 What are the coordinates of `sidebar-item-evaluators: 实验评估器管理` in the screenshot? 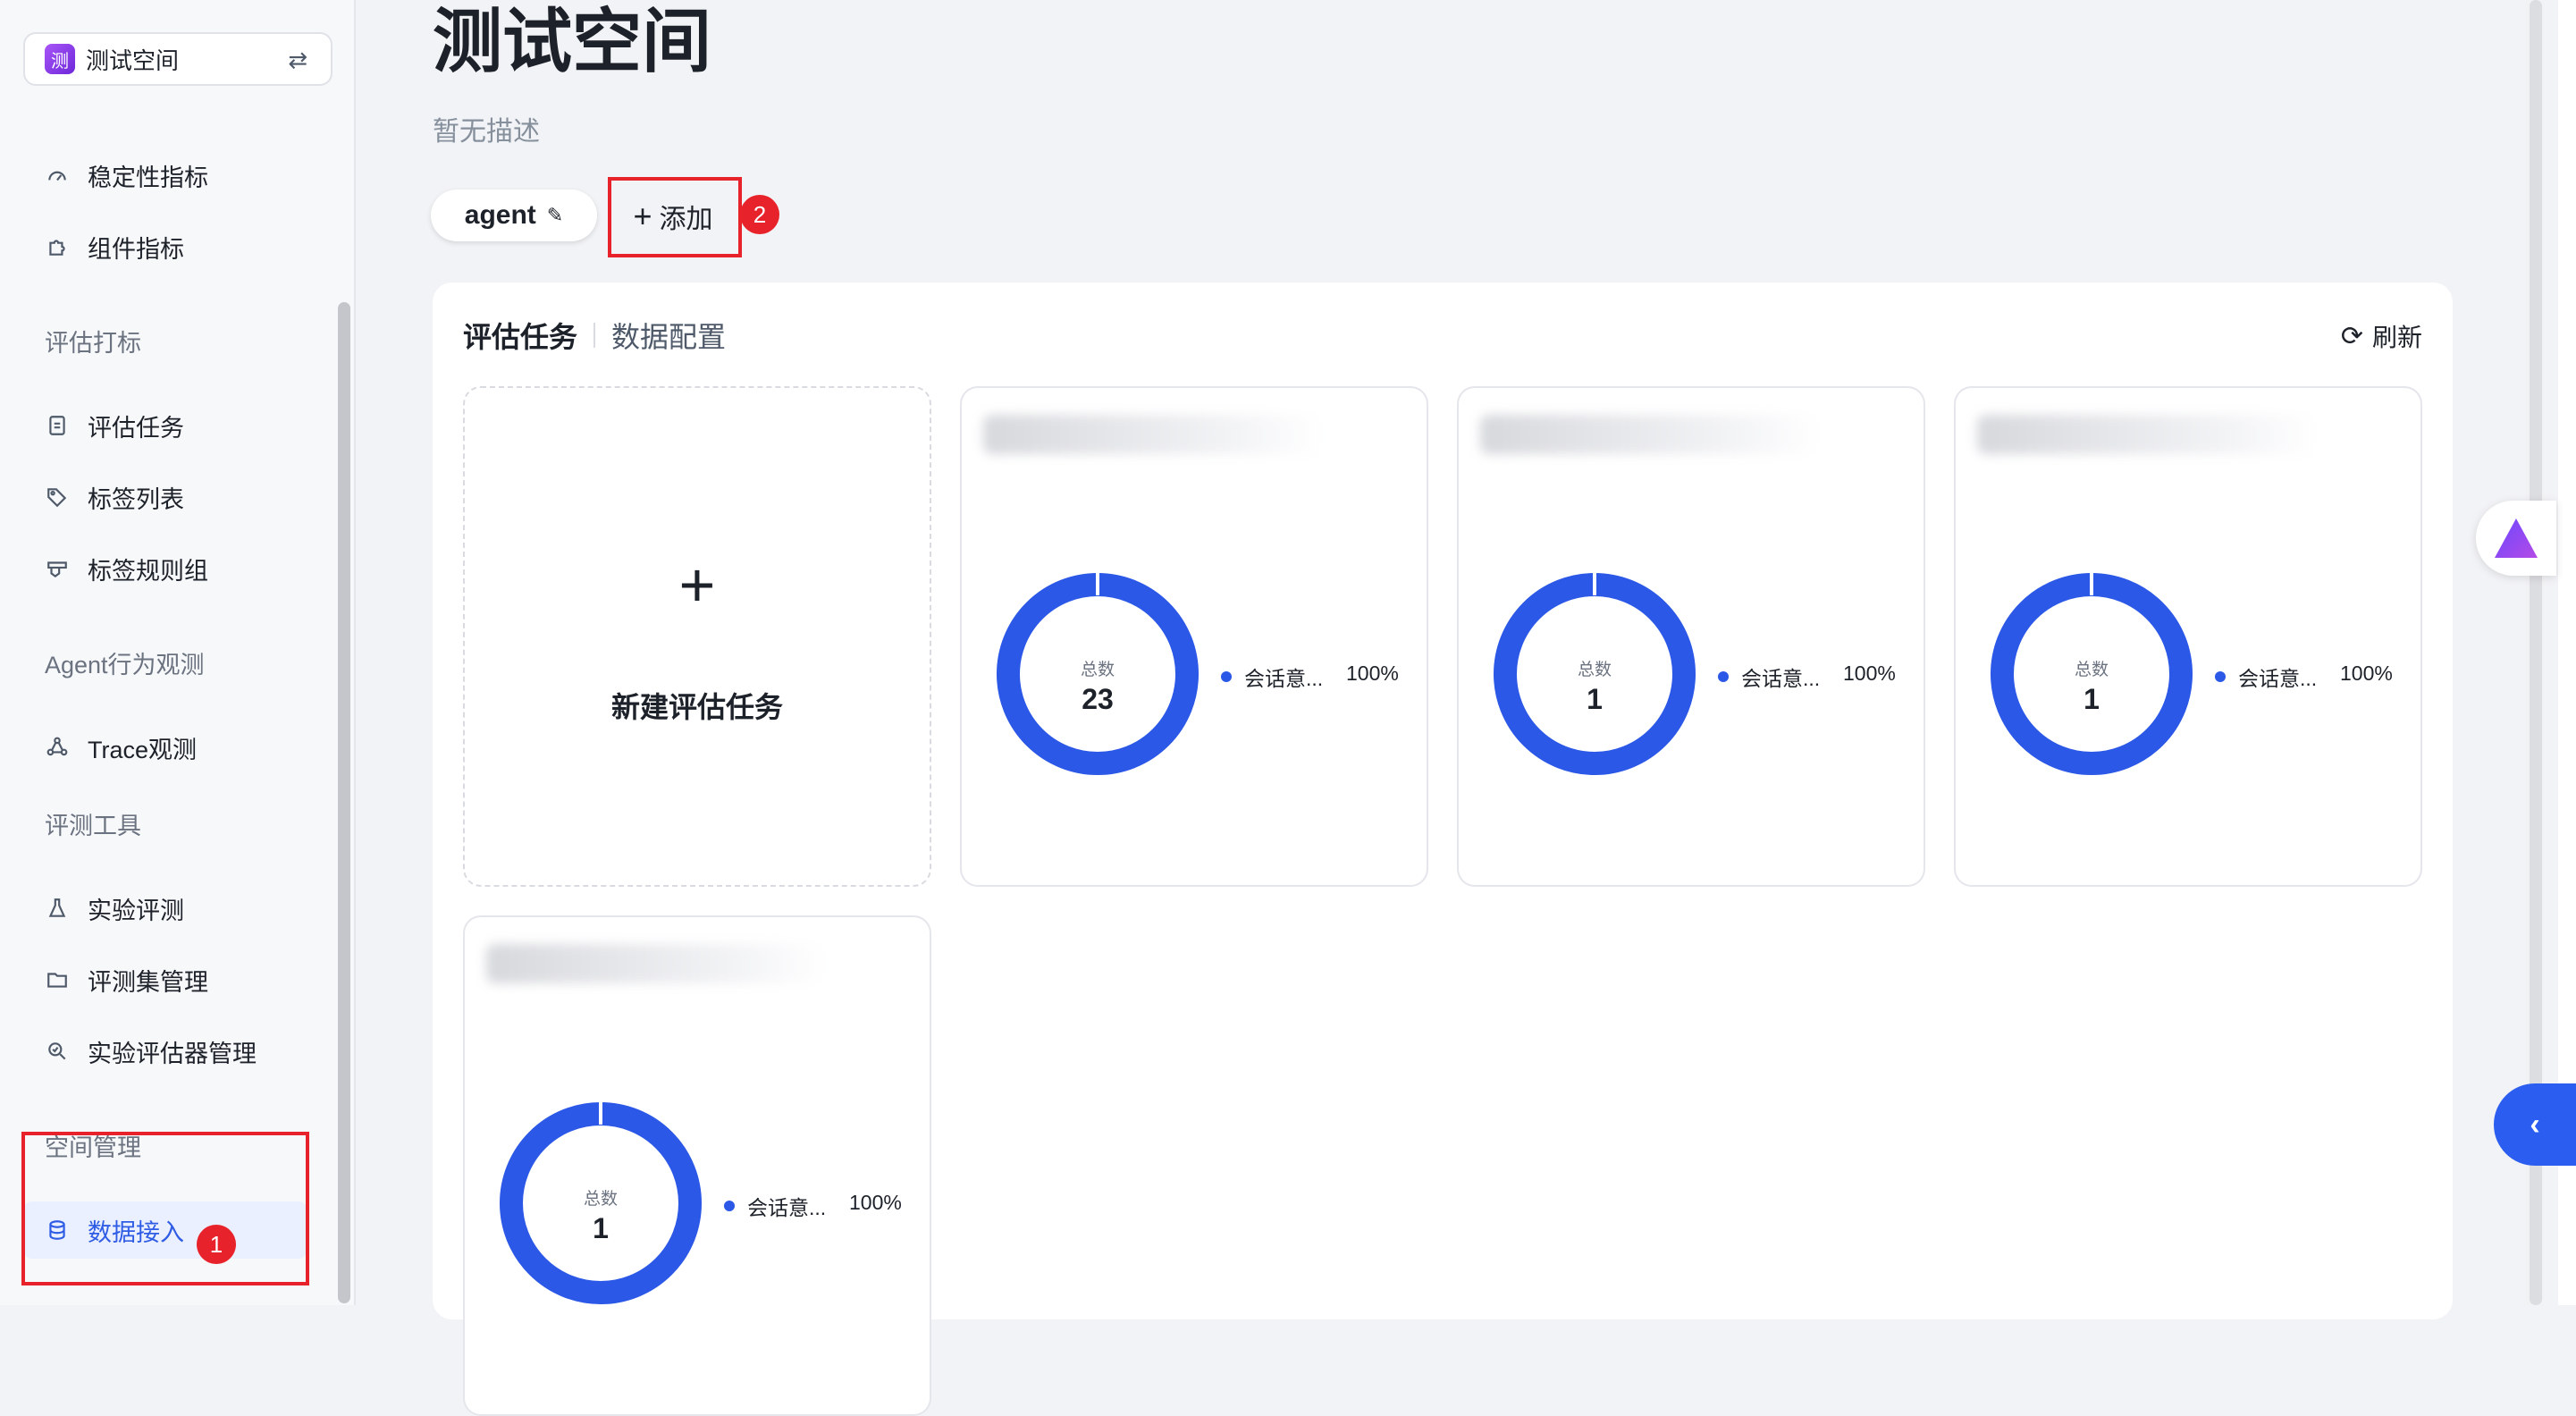 It's located at (165, 1051).